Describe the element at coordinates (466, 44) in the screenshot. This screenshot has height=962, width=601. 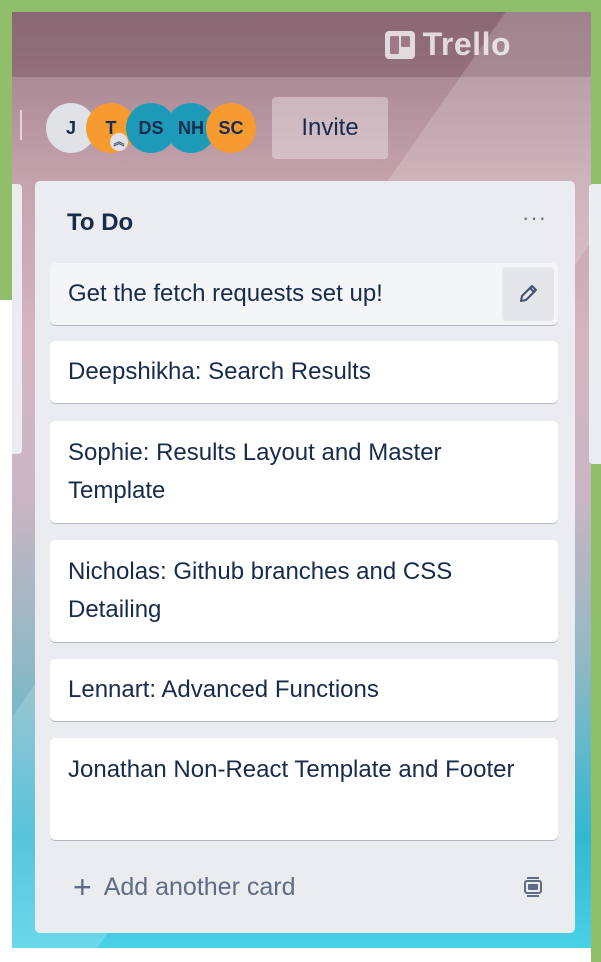
I see `logo-text: Trello` at that location.